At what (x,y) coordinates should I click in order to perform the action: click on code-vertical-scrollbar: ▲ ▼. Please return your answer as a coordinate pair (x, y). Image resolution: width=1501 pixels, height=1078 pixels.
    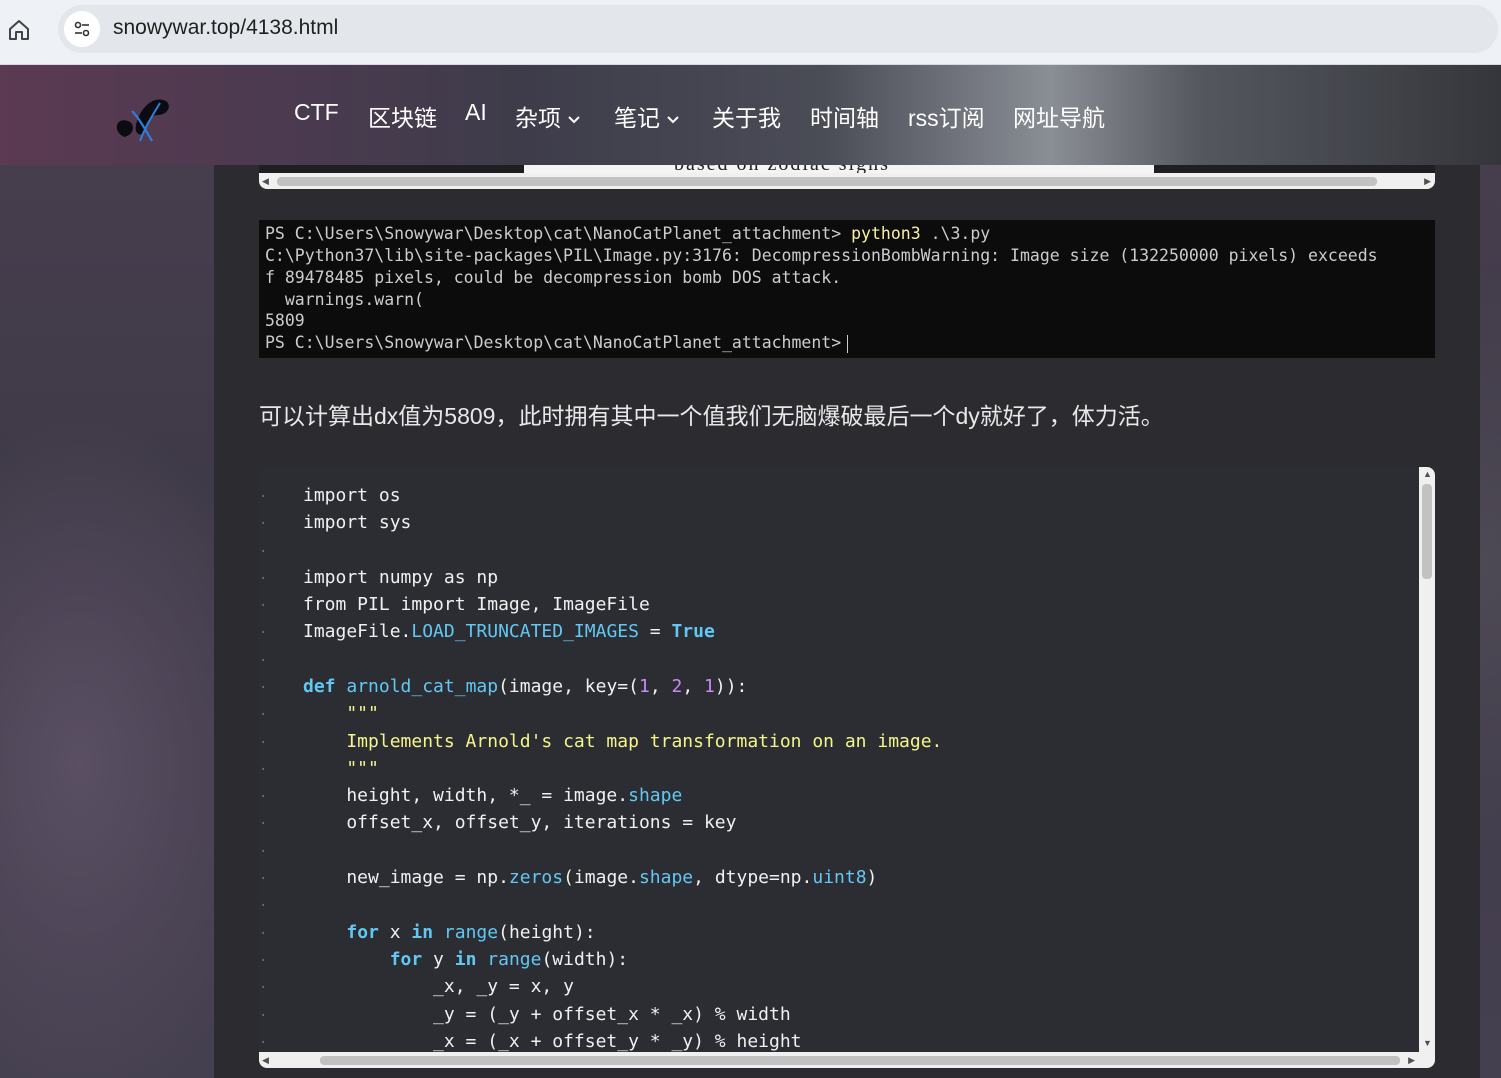
    Looking at the image, I should click on (1427, 767).